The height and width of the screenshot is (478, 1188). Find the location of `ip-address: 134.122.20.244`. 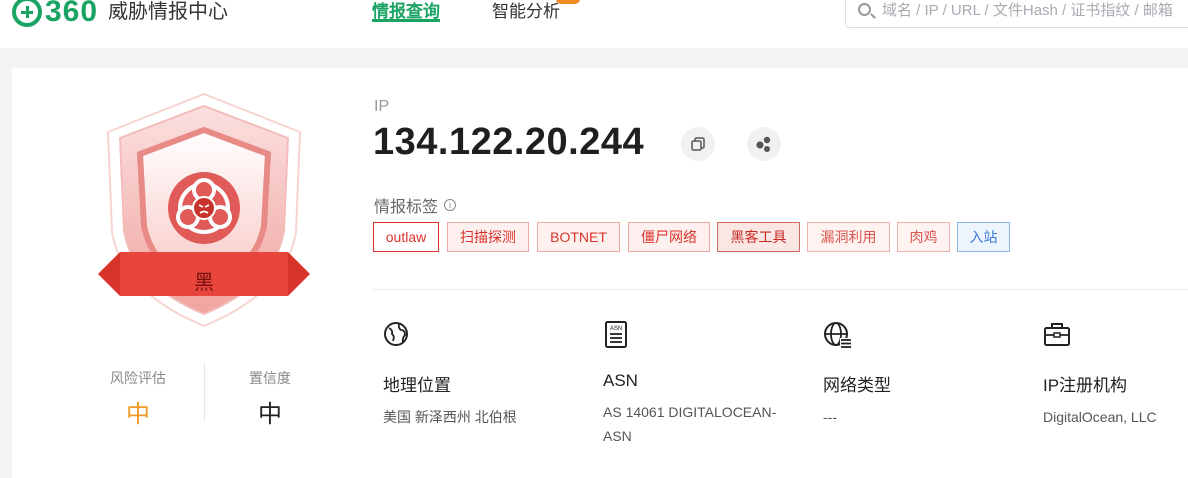

ip-address: 134.122.20.244 is located at coordinates (509, 142).